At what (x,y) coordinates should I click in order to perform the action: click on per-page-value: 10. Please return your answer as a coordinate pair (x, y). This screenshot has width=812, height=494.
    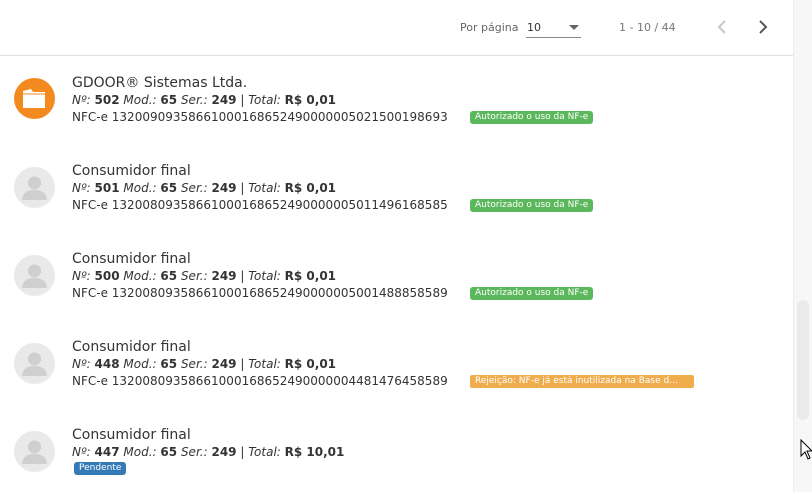
    Looking at the image, I should click on (534, 27).